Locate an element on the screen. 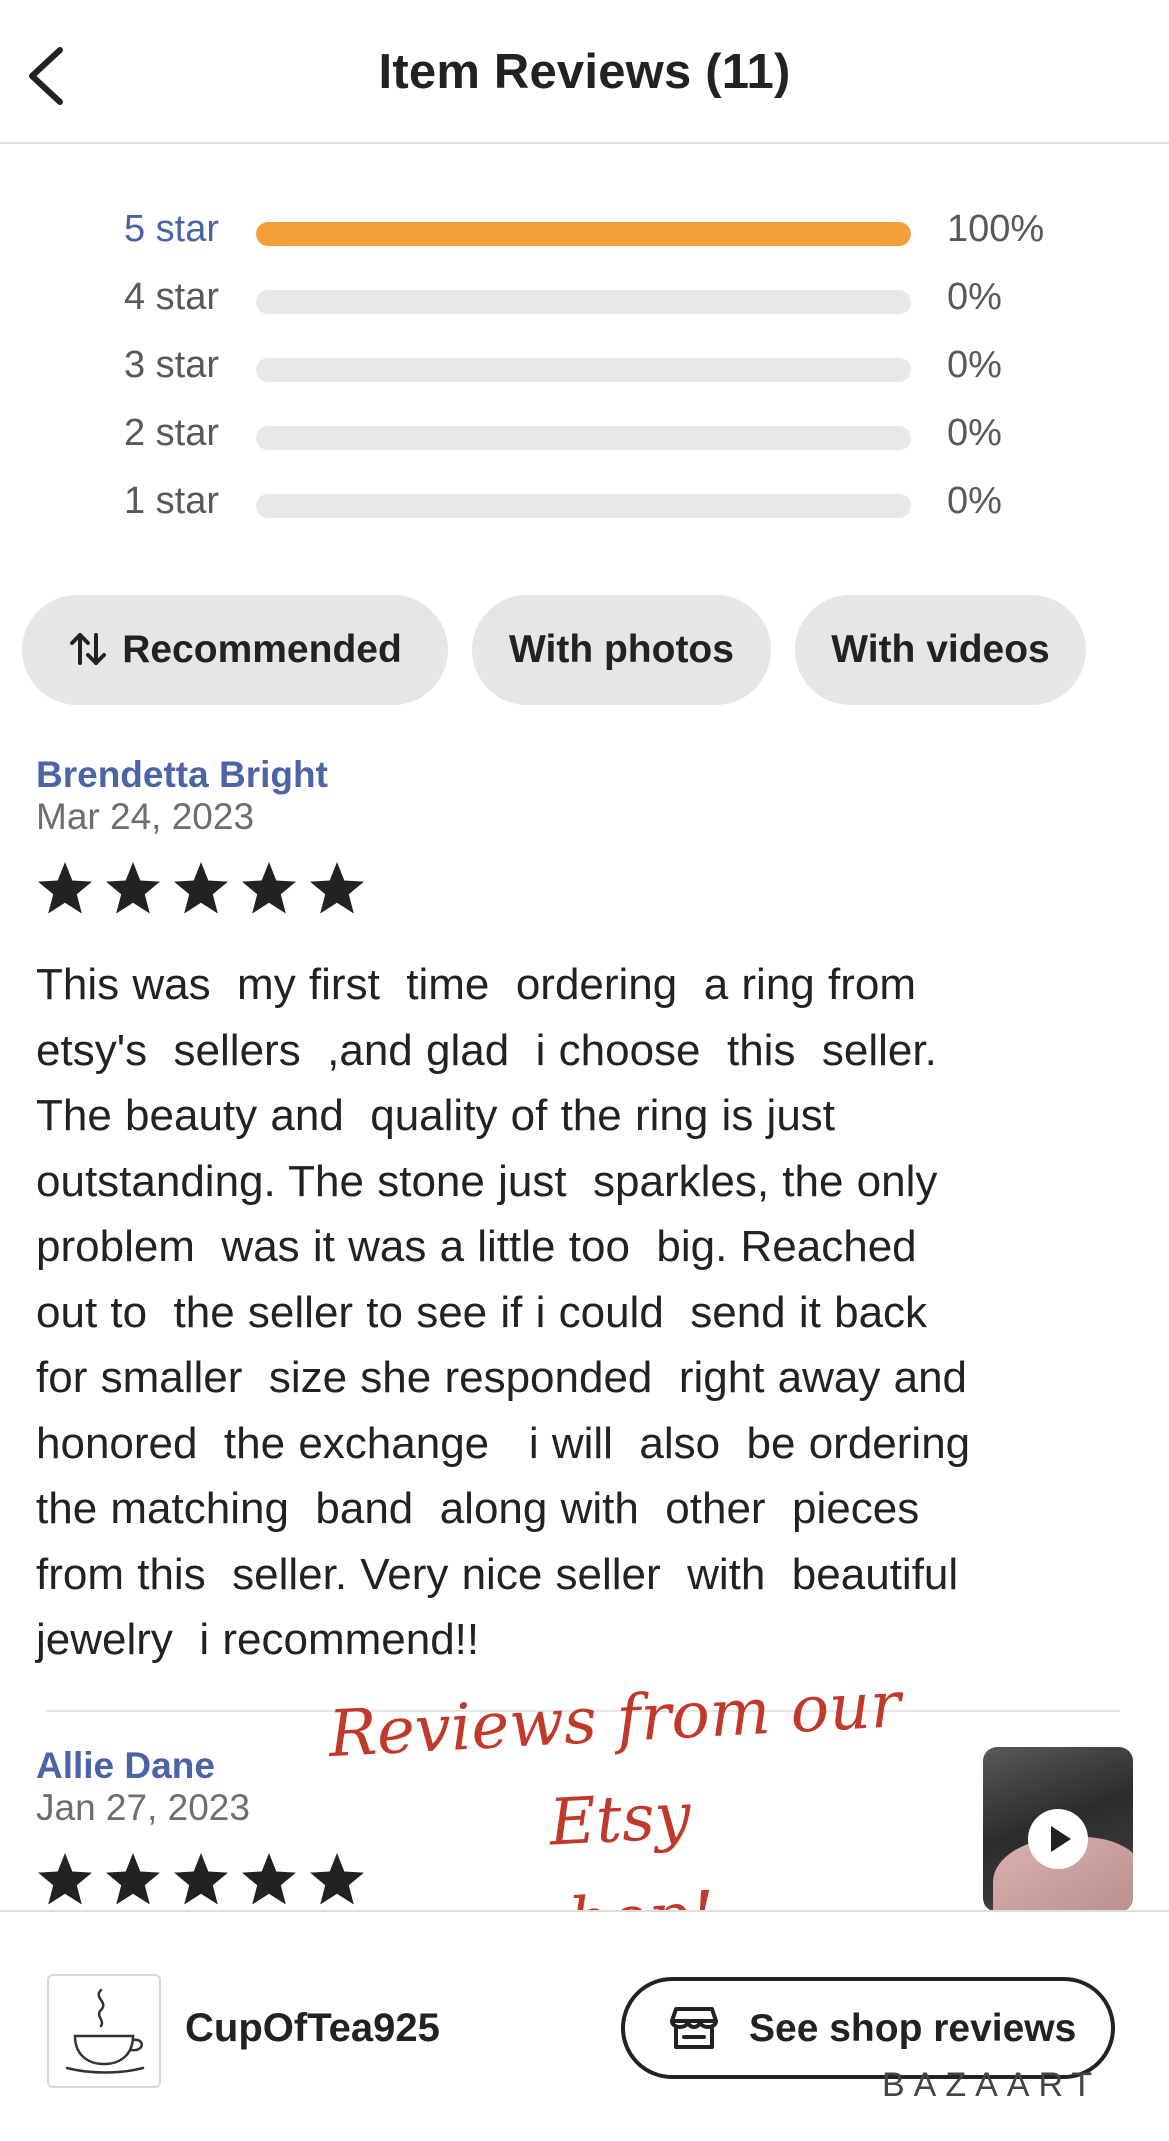 The image size is (1169, 2141). review-date: Mar 24, 2023 is located at coordinates (145, 816).